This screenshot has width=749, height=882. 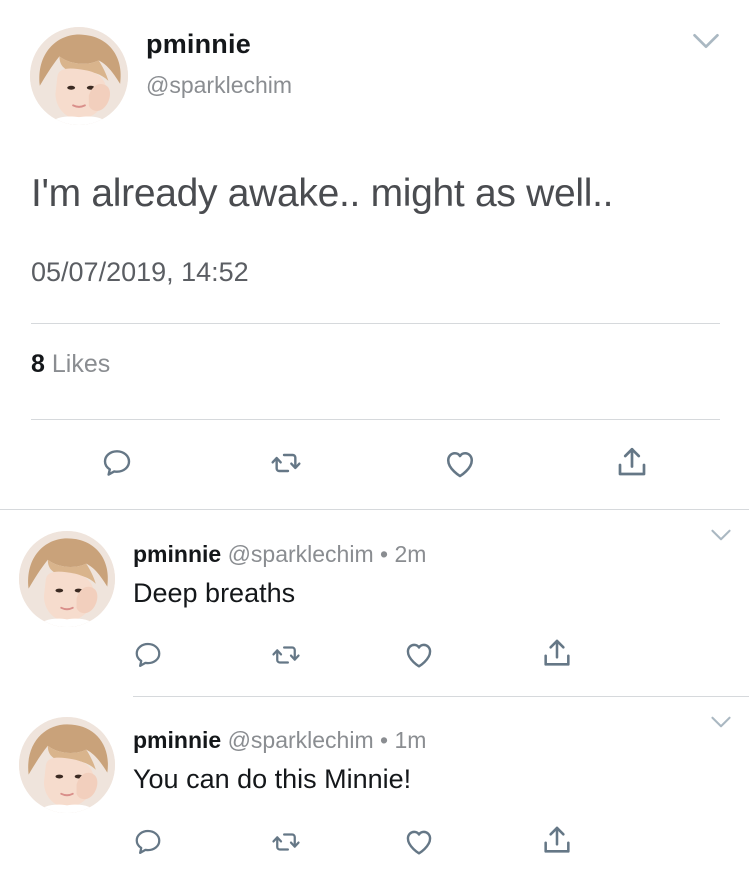 I want to click on reply-header: pminnie @sparklechim • 2m, so click(x=279, y=554).